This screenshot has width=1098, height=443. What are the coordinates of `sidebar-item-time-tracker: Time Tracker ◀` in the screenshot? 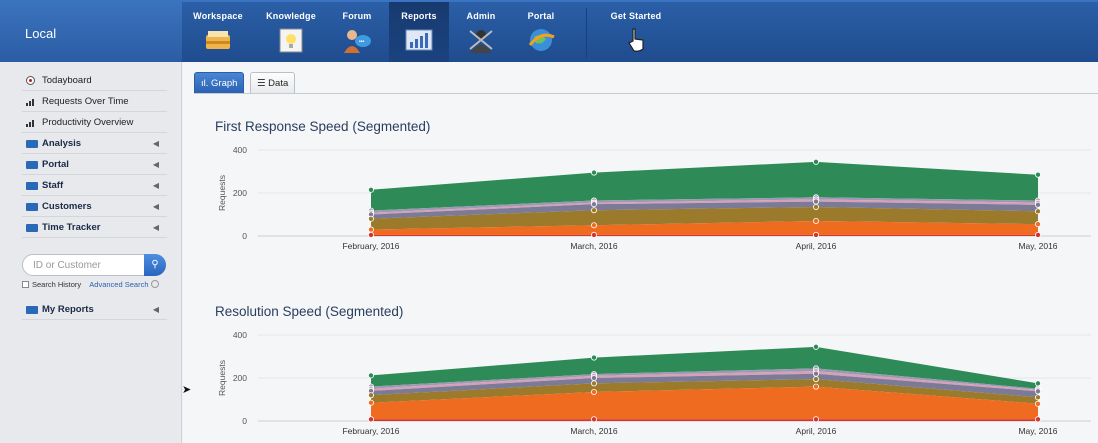 It's located at (94, 228).